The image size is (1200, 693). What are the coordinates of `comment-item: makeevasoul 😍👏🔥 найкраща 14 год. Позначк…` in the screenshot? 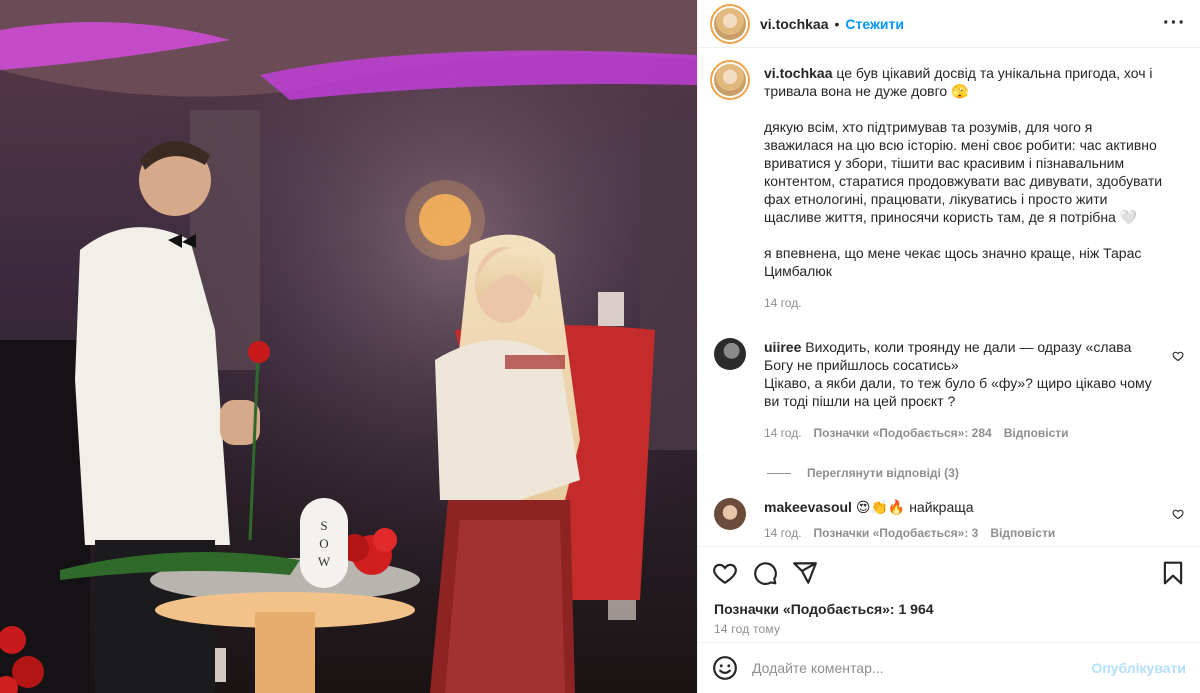 It's located at (950, 520).